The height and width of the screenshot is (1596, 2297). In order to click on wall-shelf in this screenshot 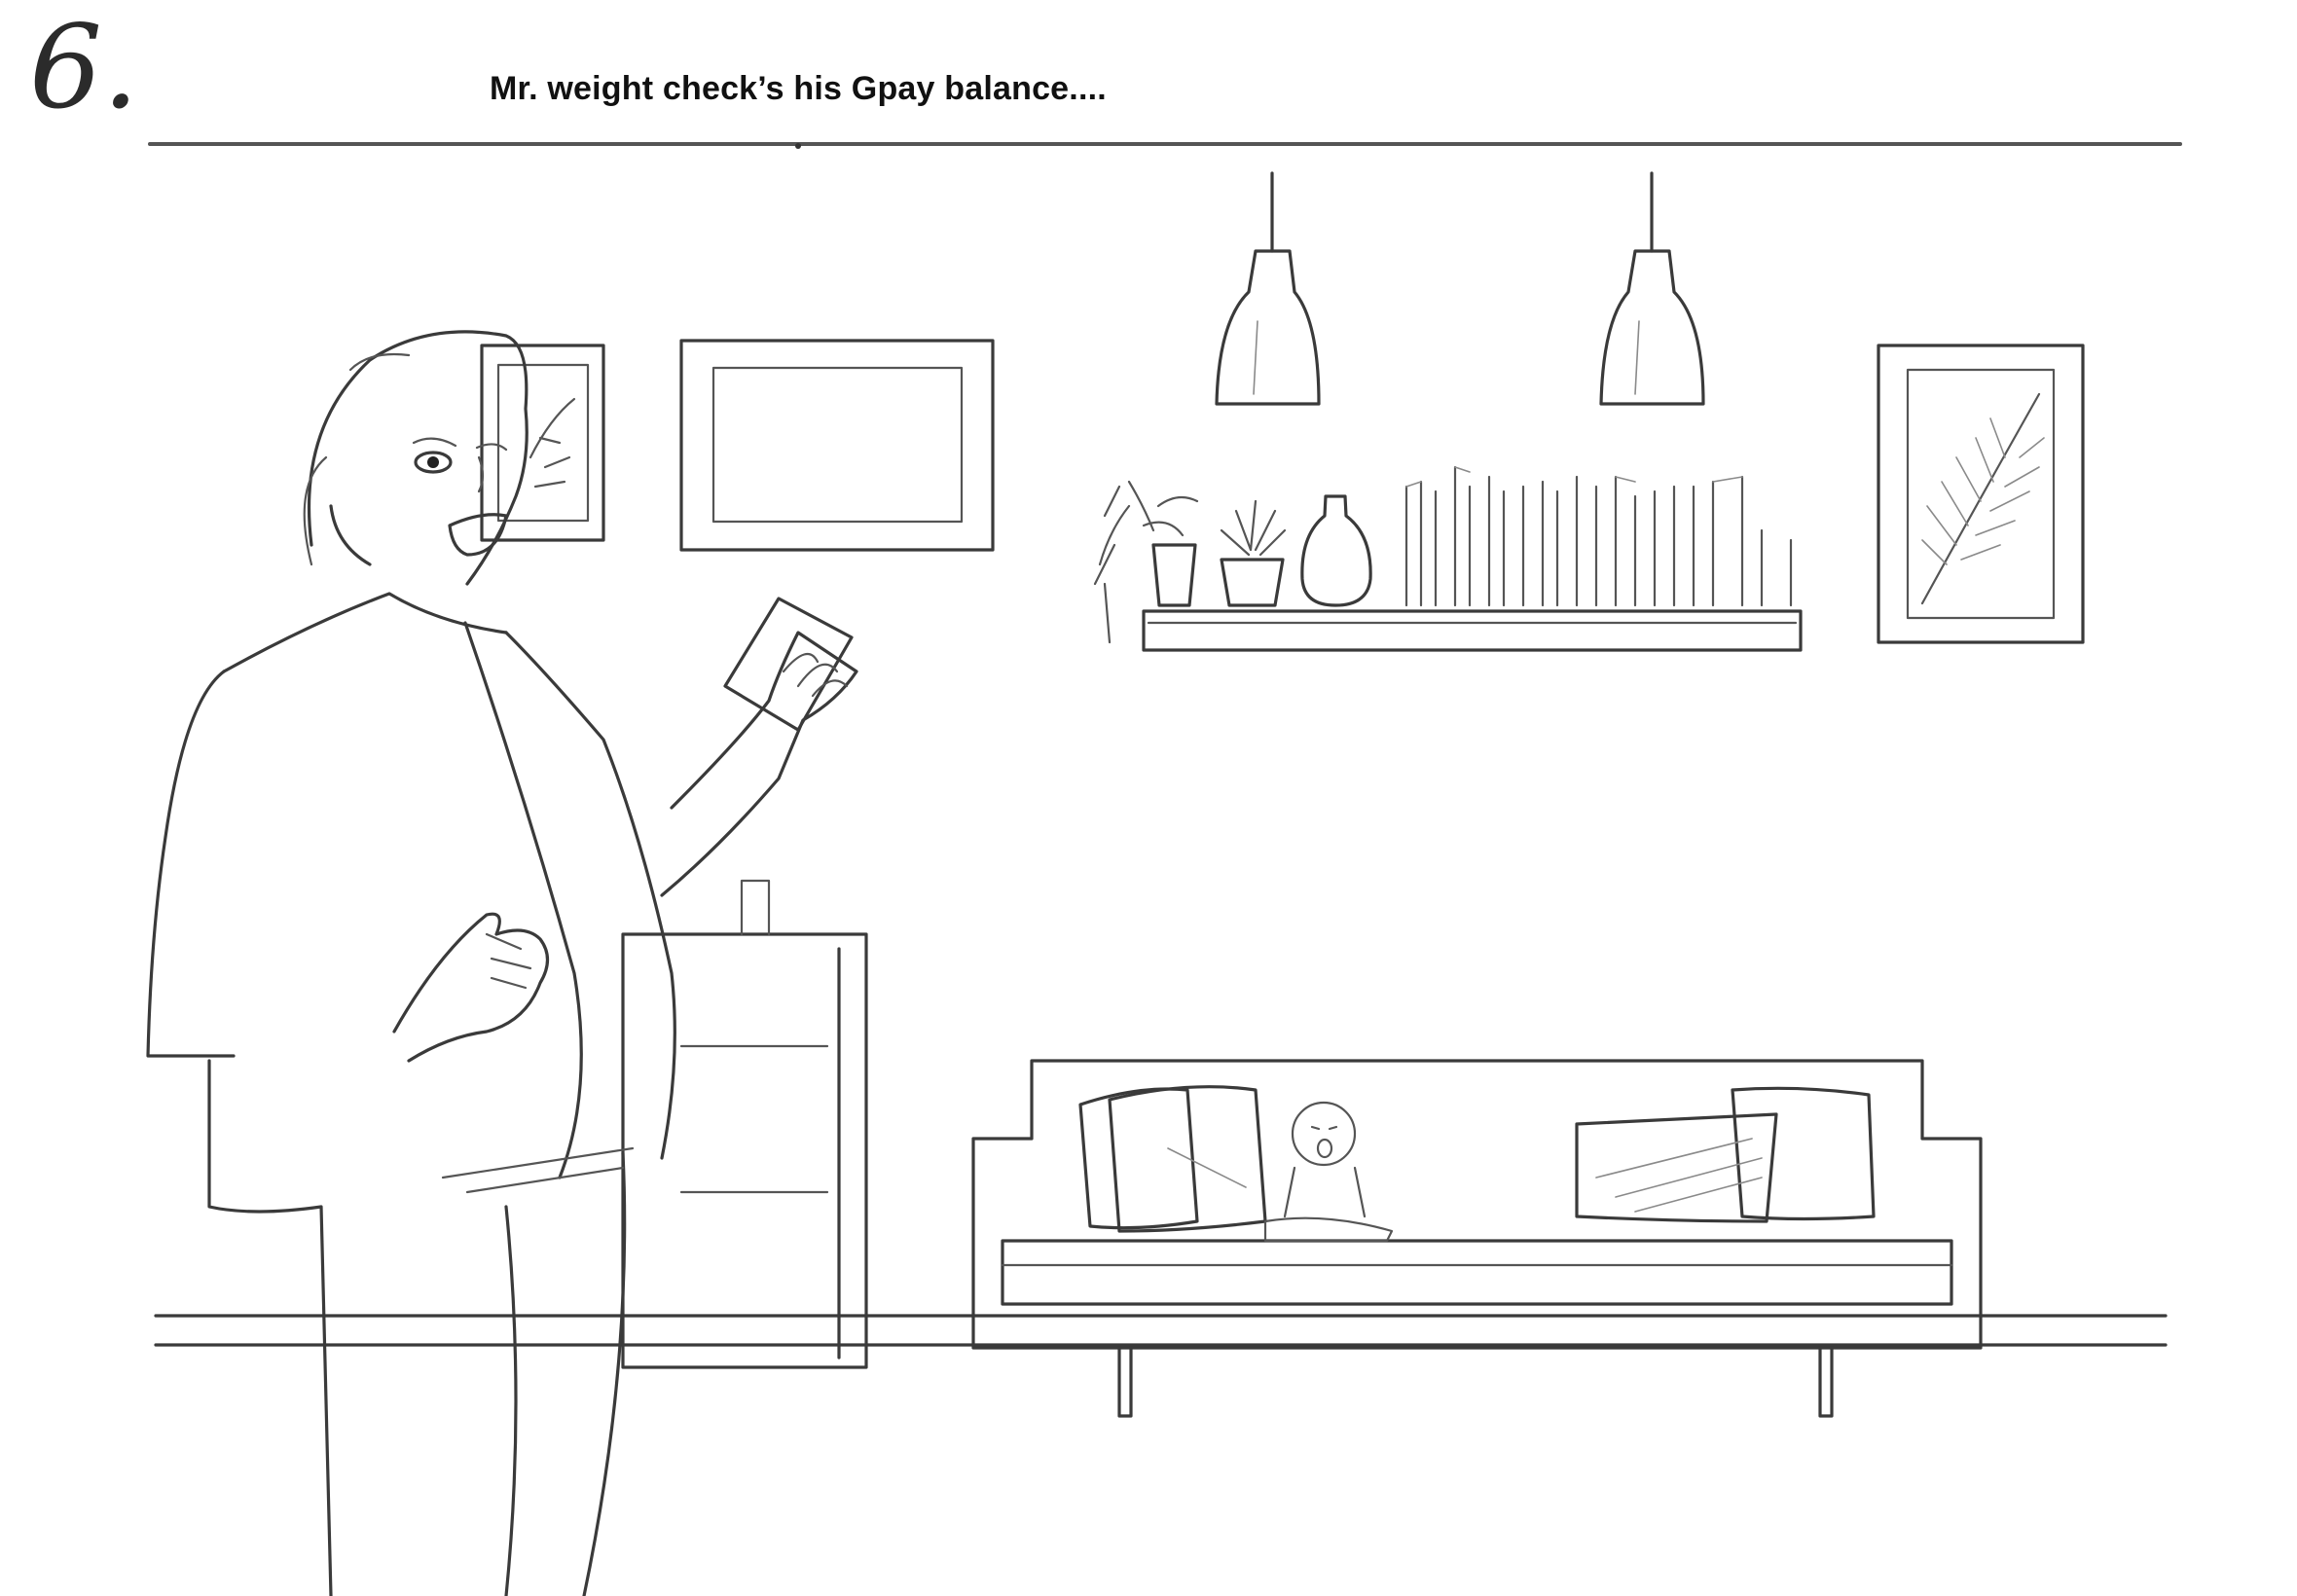, I will do `click(1472, 630)`.